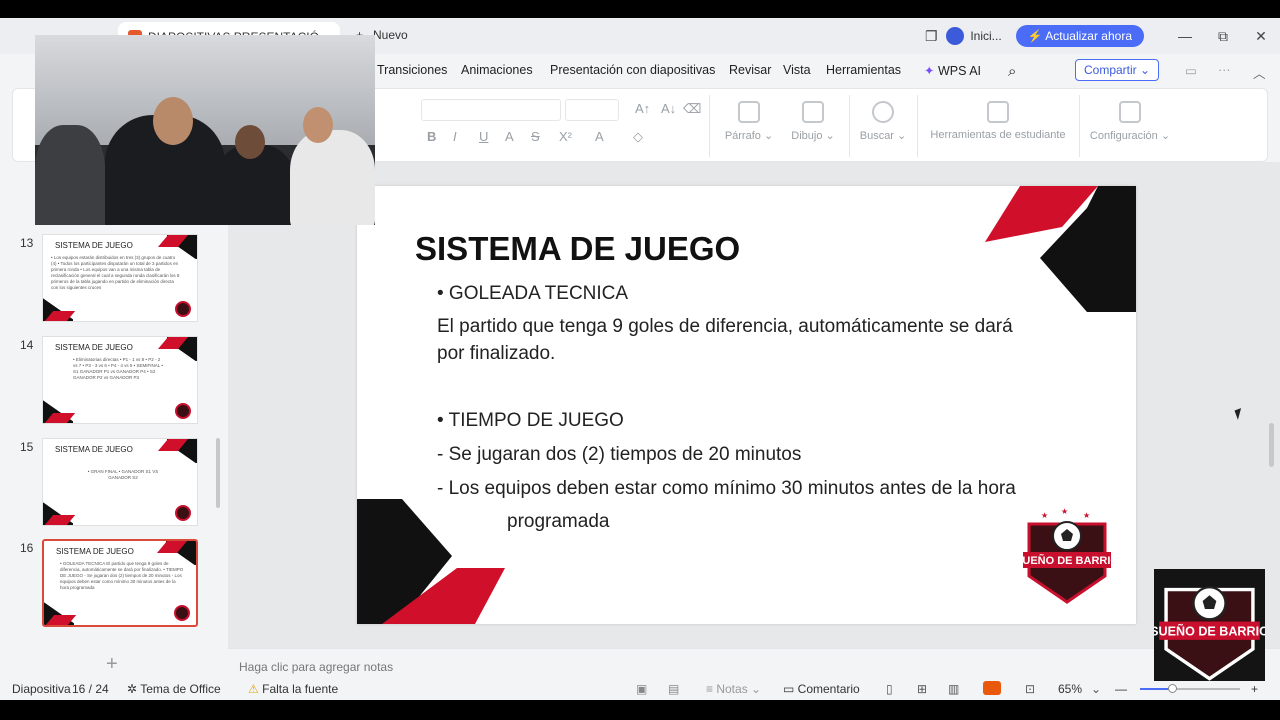  Describe the element at coordinates (483, 136) in the screenshot. I see `underline-icon: U` at that location.